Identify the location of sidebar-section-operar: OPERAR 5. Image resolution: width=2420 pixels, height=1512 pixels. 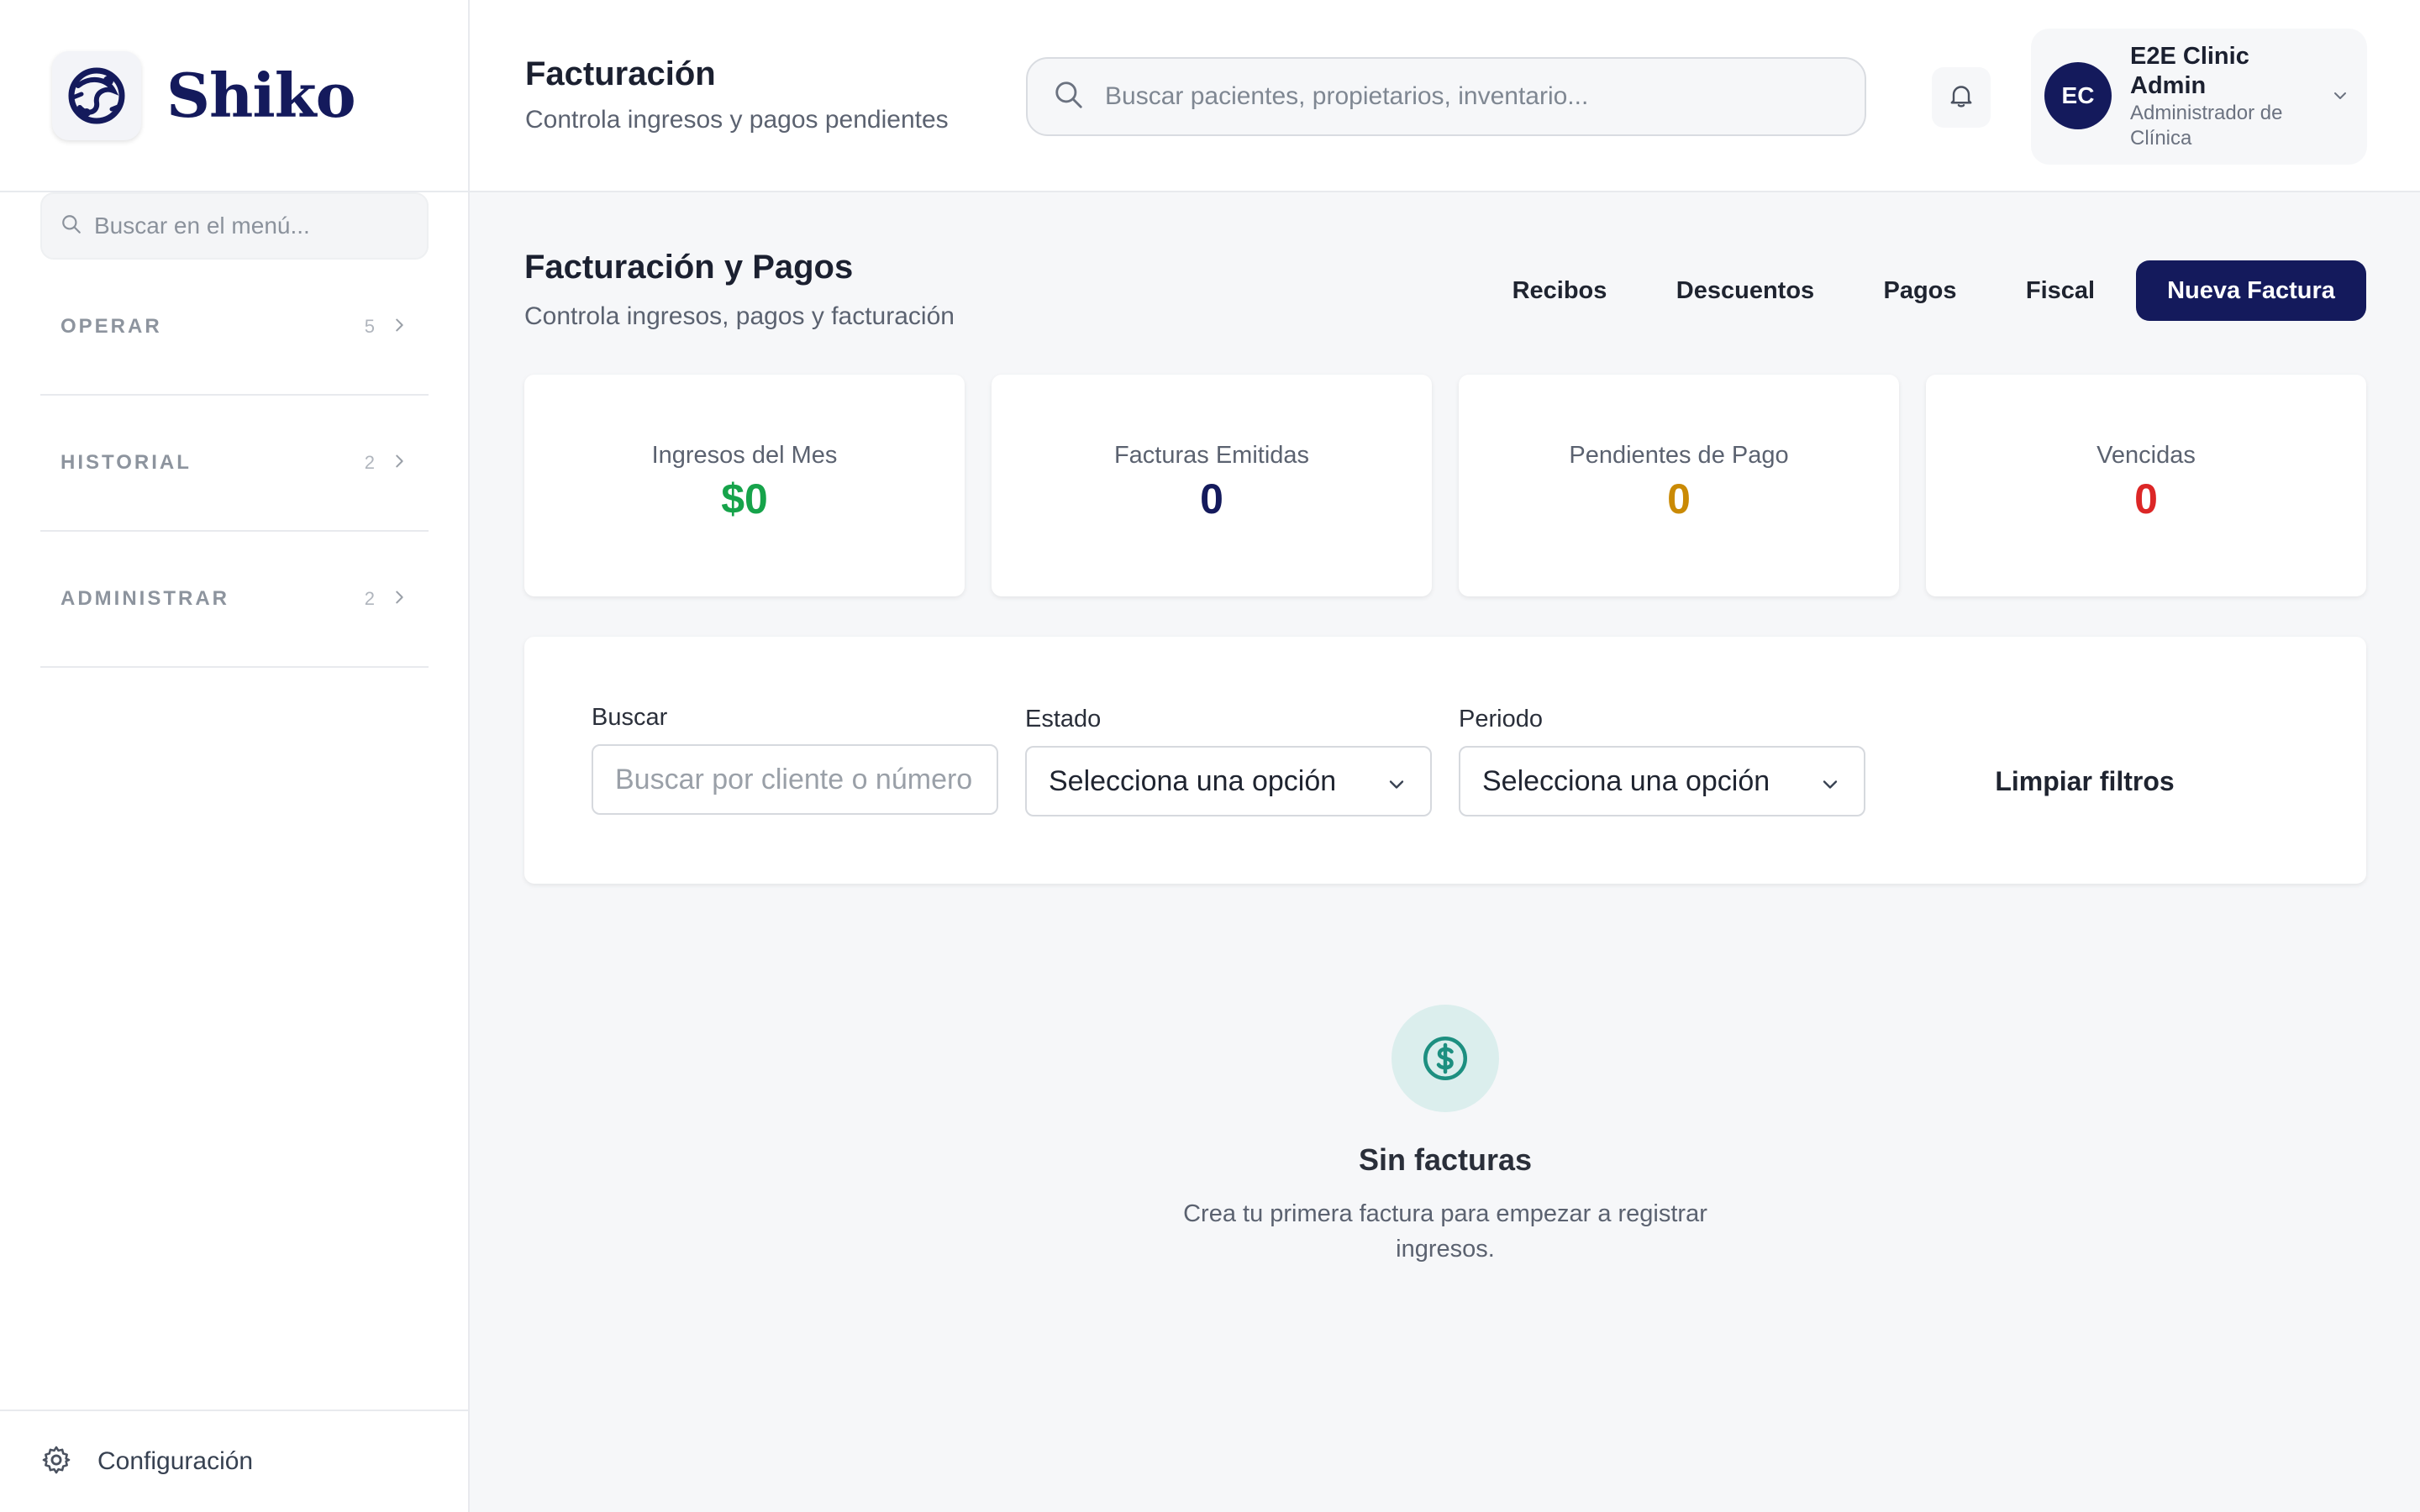
(234, 328).